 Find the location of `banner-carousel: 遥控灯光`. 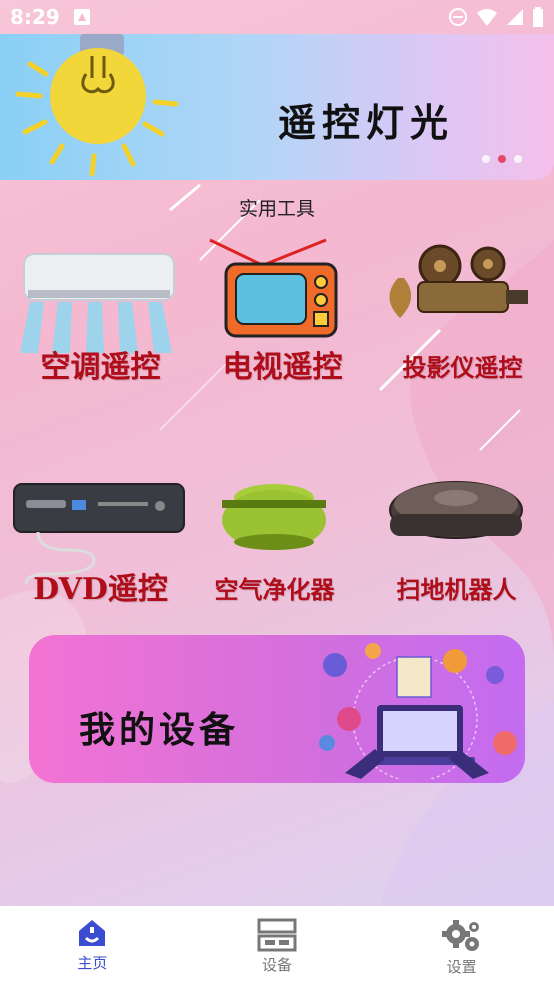

banner-carousel: 遥控灯光 is located at coordinates (277, 107).